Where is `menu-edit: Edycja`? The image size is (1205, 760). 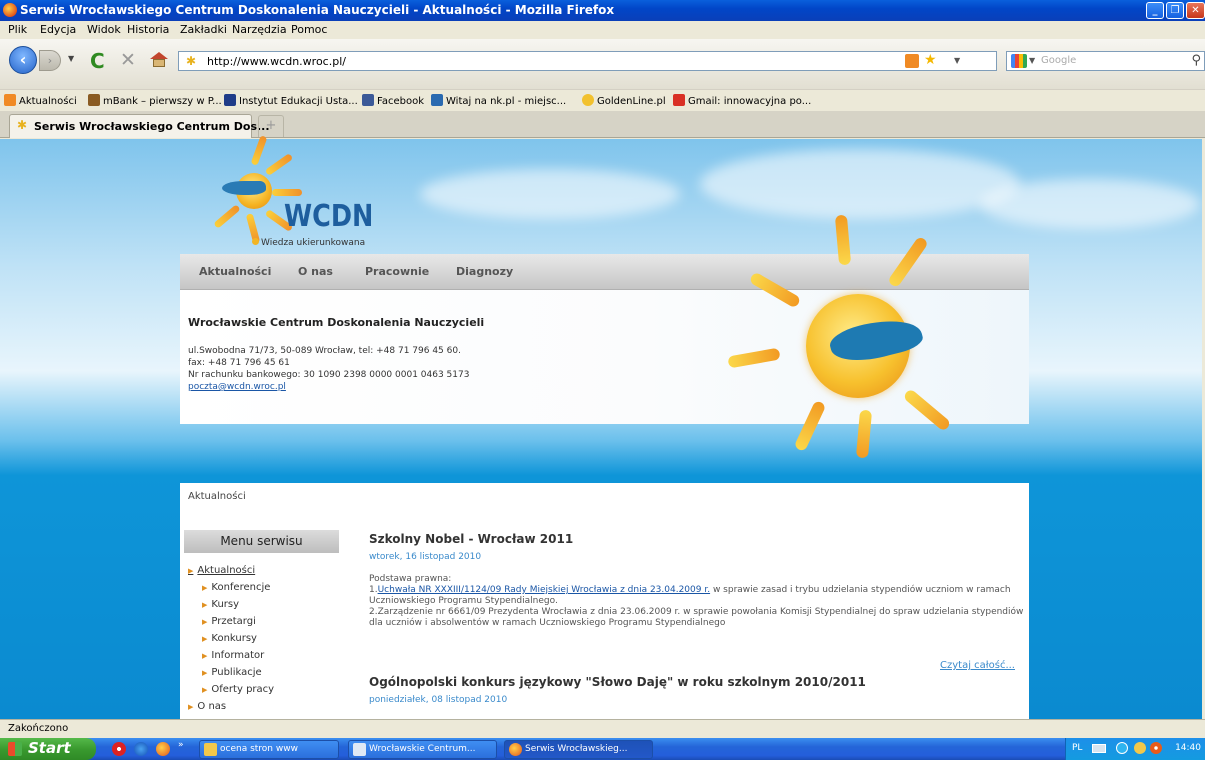
menu-edit: Edycja is located at coordinates (58, 29).